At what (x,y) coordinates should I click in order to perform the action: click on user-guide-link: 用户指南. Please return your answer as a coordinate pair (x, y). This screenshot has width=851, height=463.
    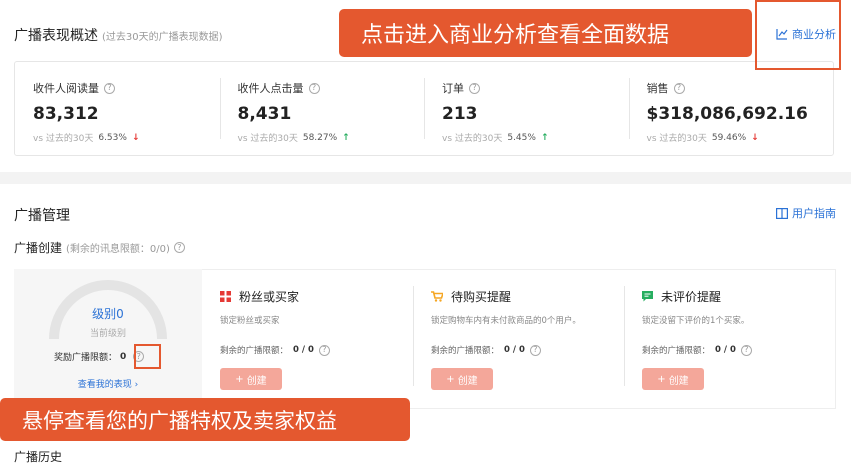
    Looking at the image, I should click on (806, 213).